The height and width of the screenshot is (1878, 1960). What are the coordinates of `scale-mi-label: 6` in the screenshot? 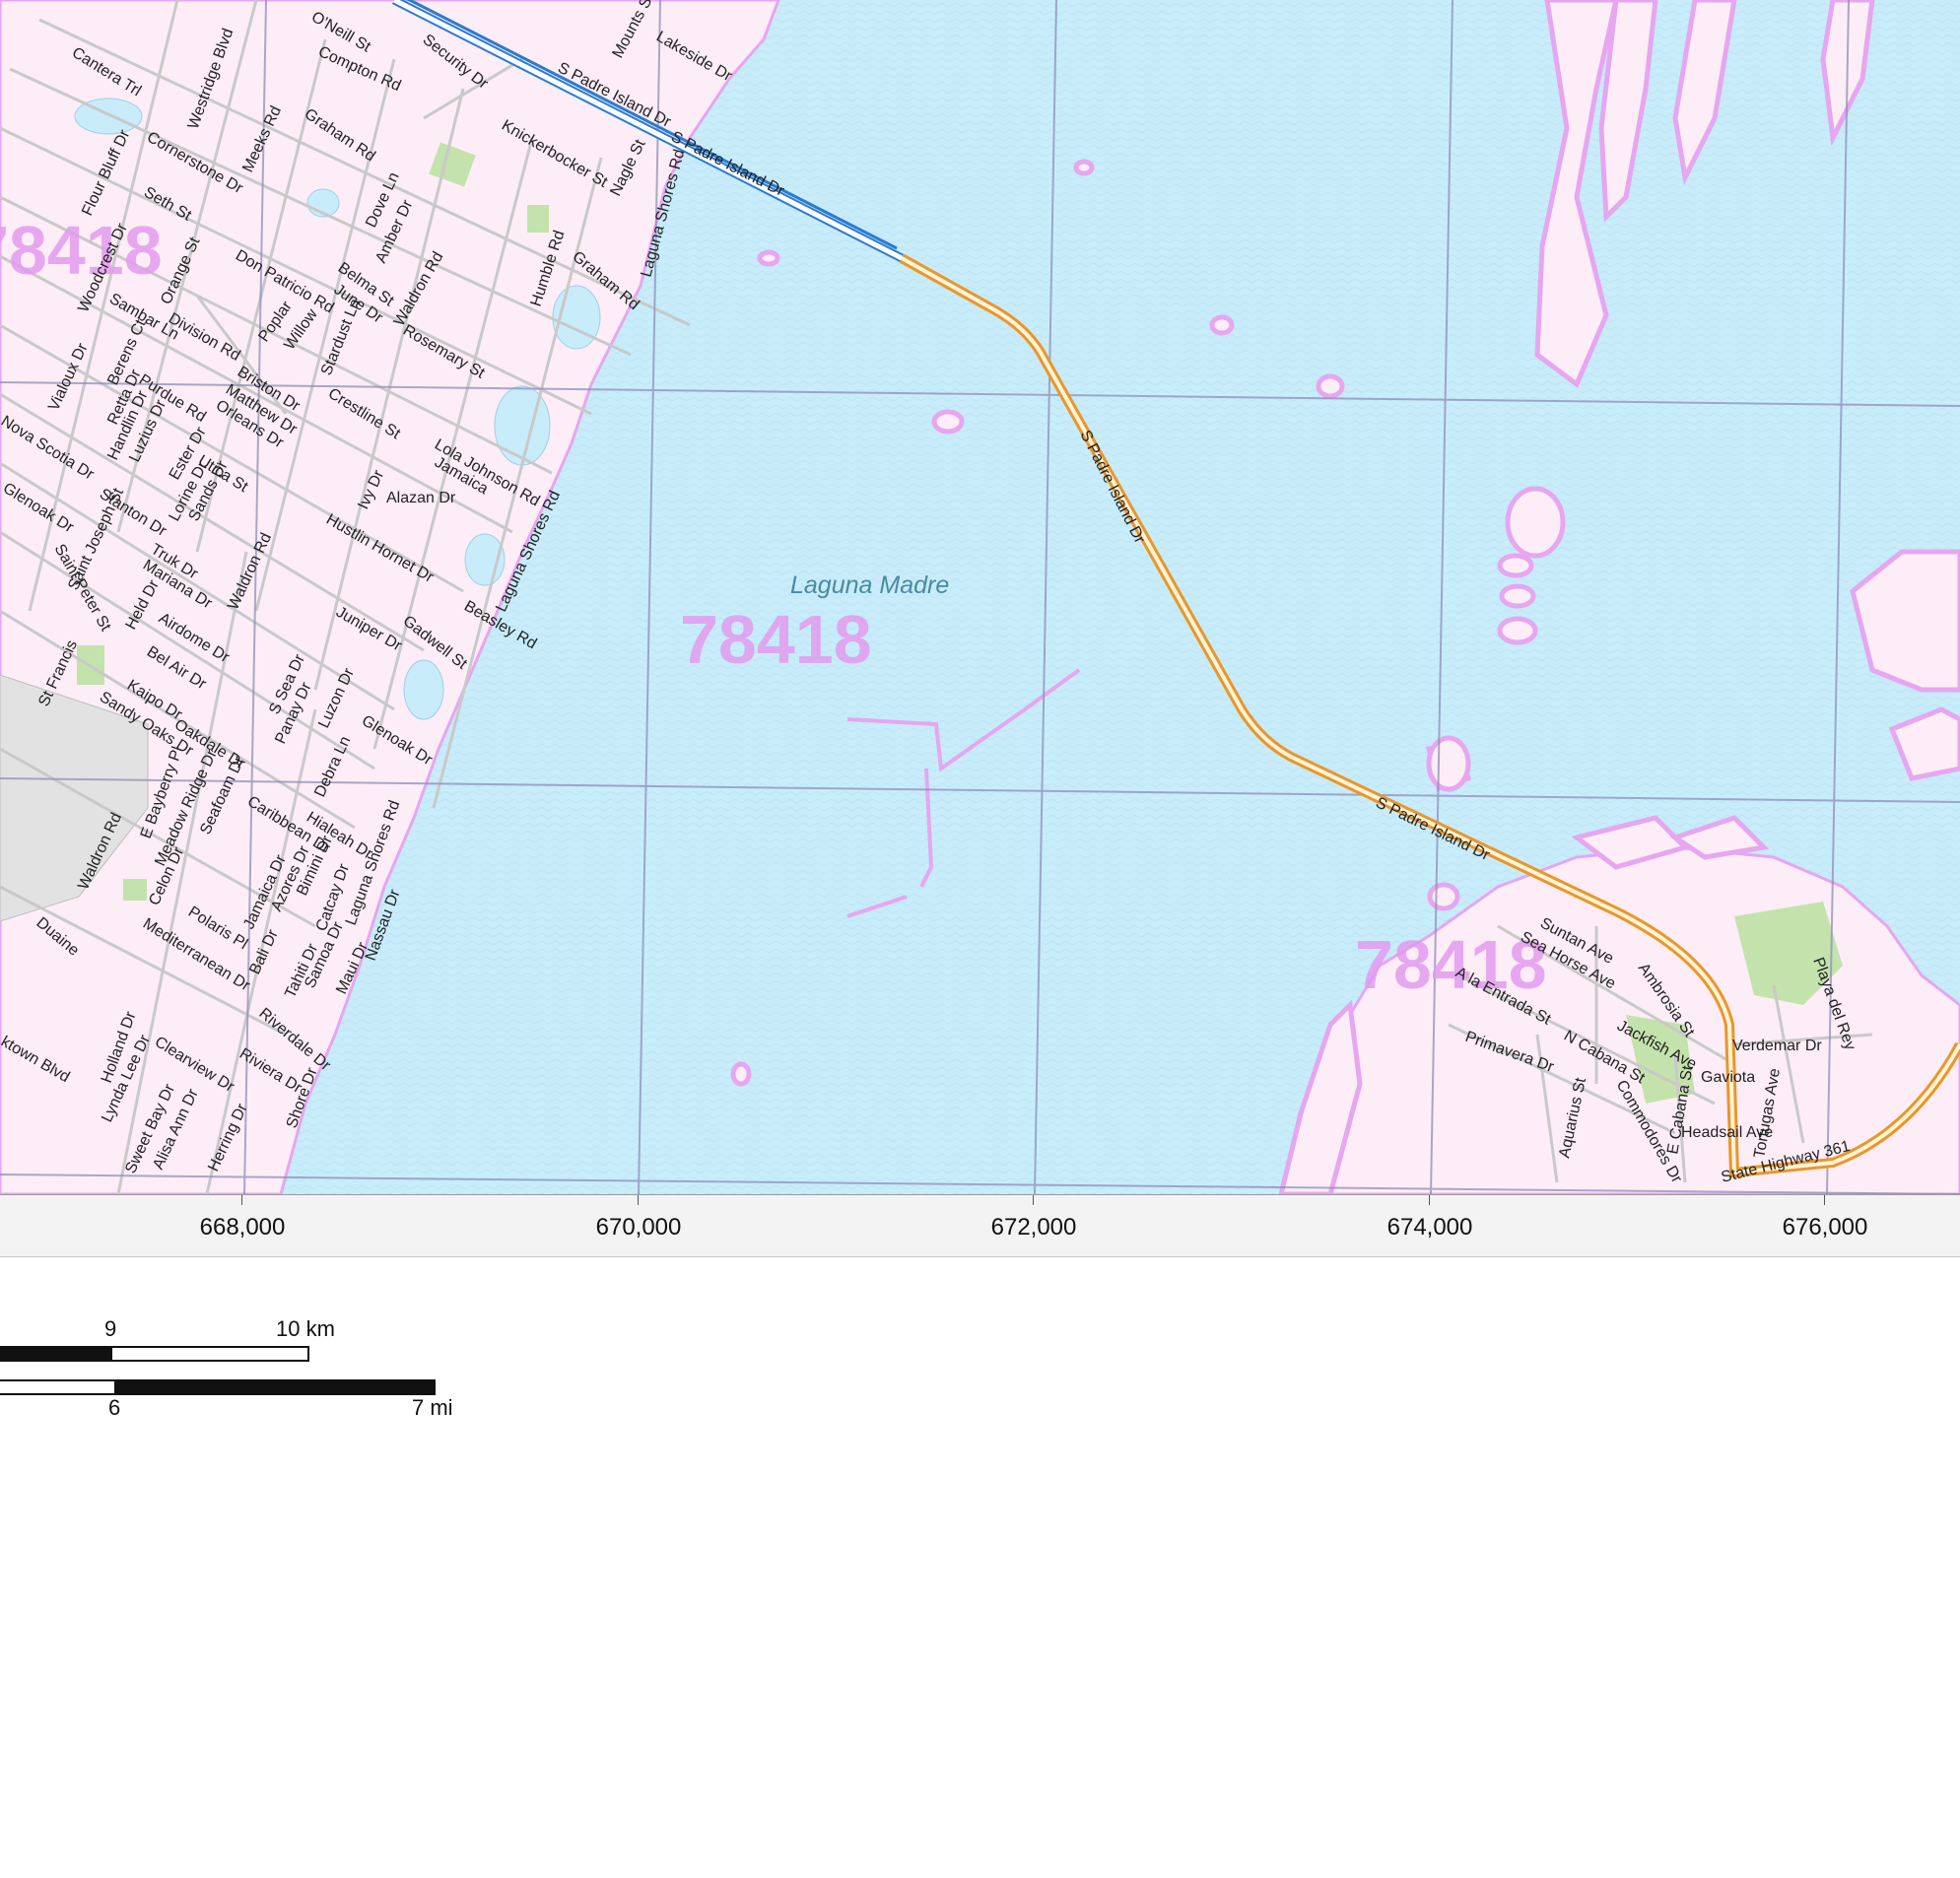 It's located at (115, 1407).